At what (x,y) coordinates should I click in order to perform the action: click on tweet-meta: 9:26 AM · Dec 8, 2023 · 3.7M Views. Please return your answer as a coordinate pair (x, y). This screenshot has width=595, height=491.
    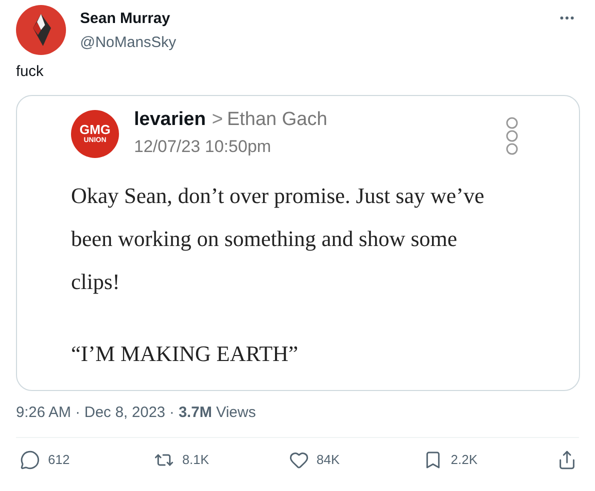
    Looking at the image, I should click on (136, 413).